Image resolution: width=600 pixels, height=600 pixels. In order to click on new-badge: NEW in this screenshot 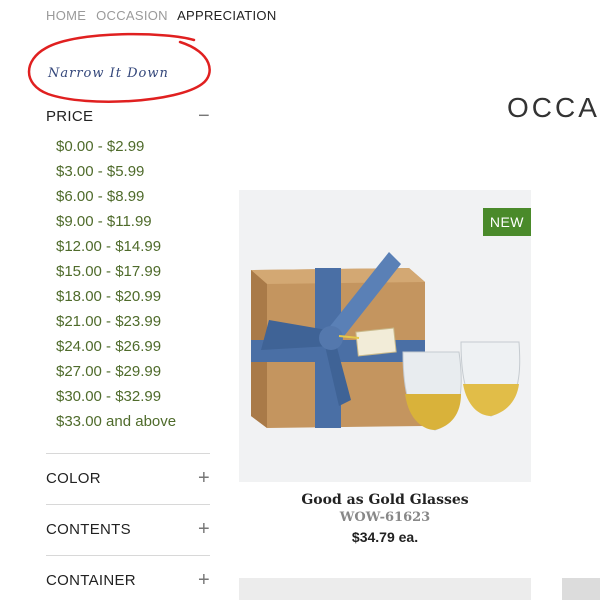, I will do `click(506, 222)`.